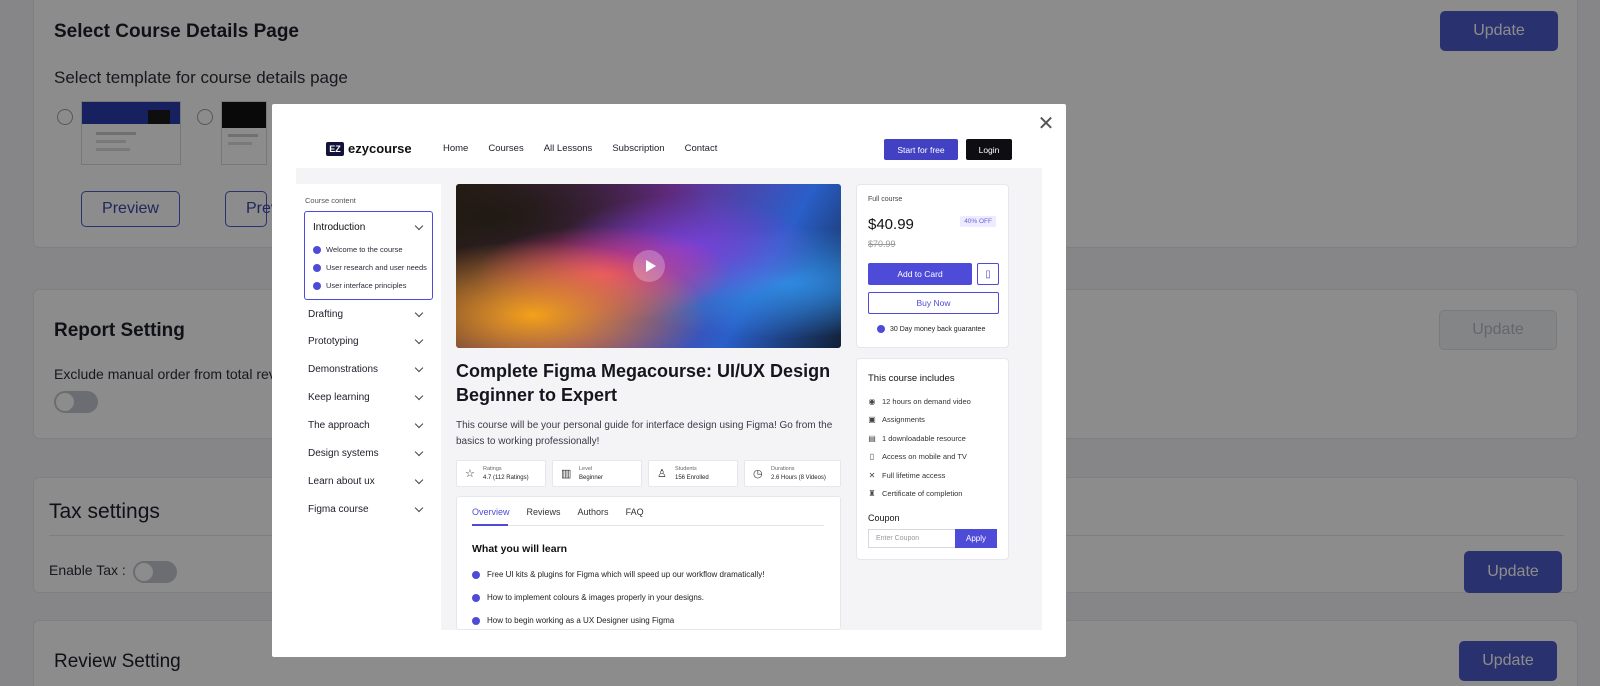 The image size is (1600, 686). Describe the element at coordinates (919, 401) in the screenshot. I see `include-item: ◉ 12 hours on demand video` at that location.